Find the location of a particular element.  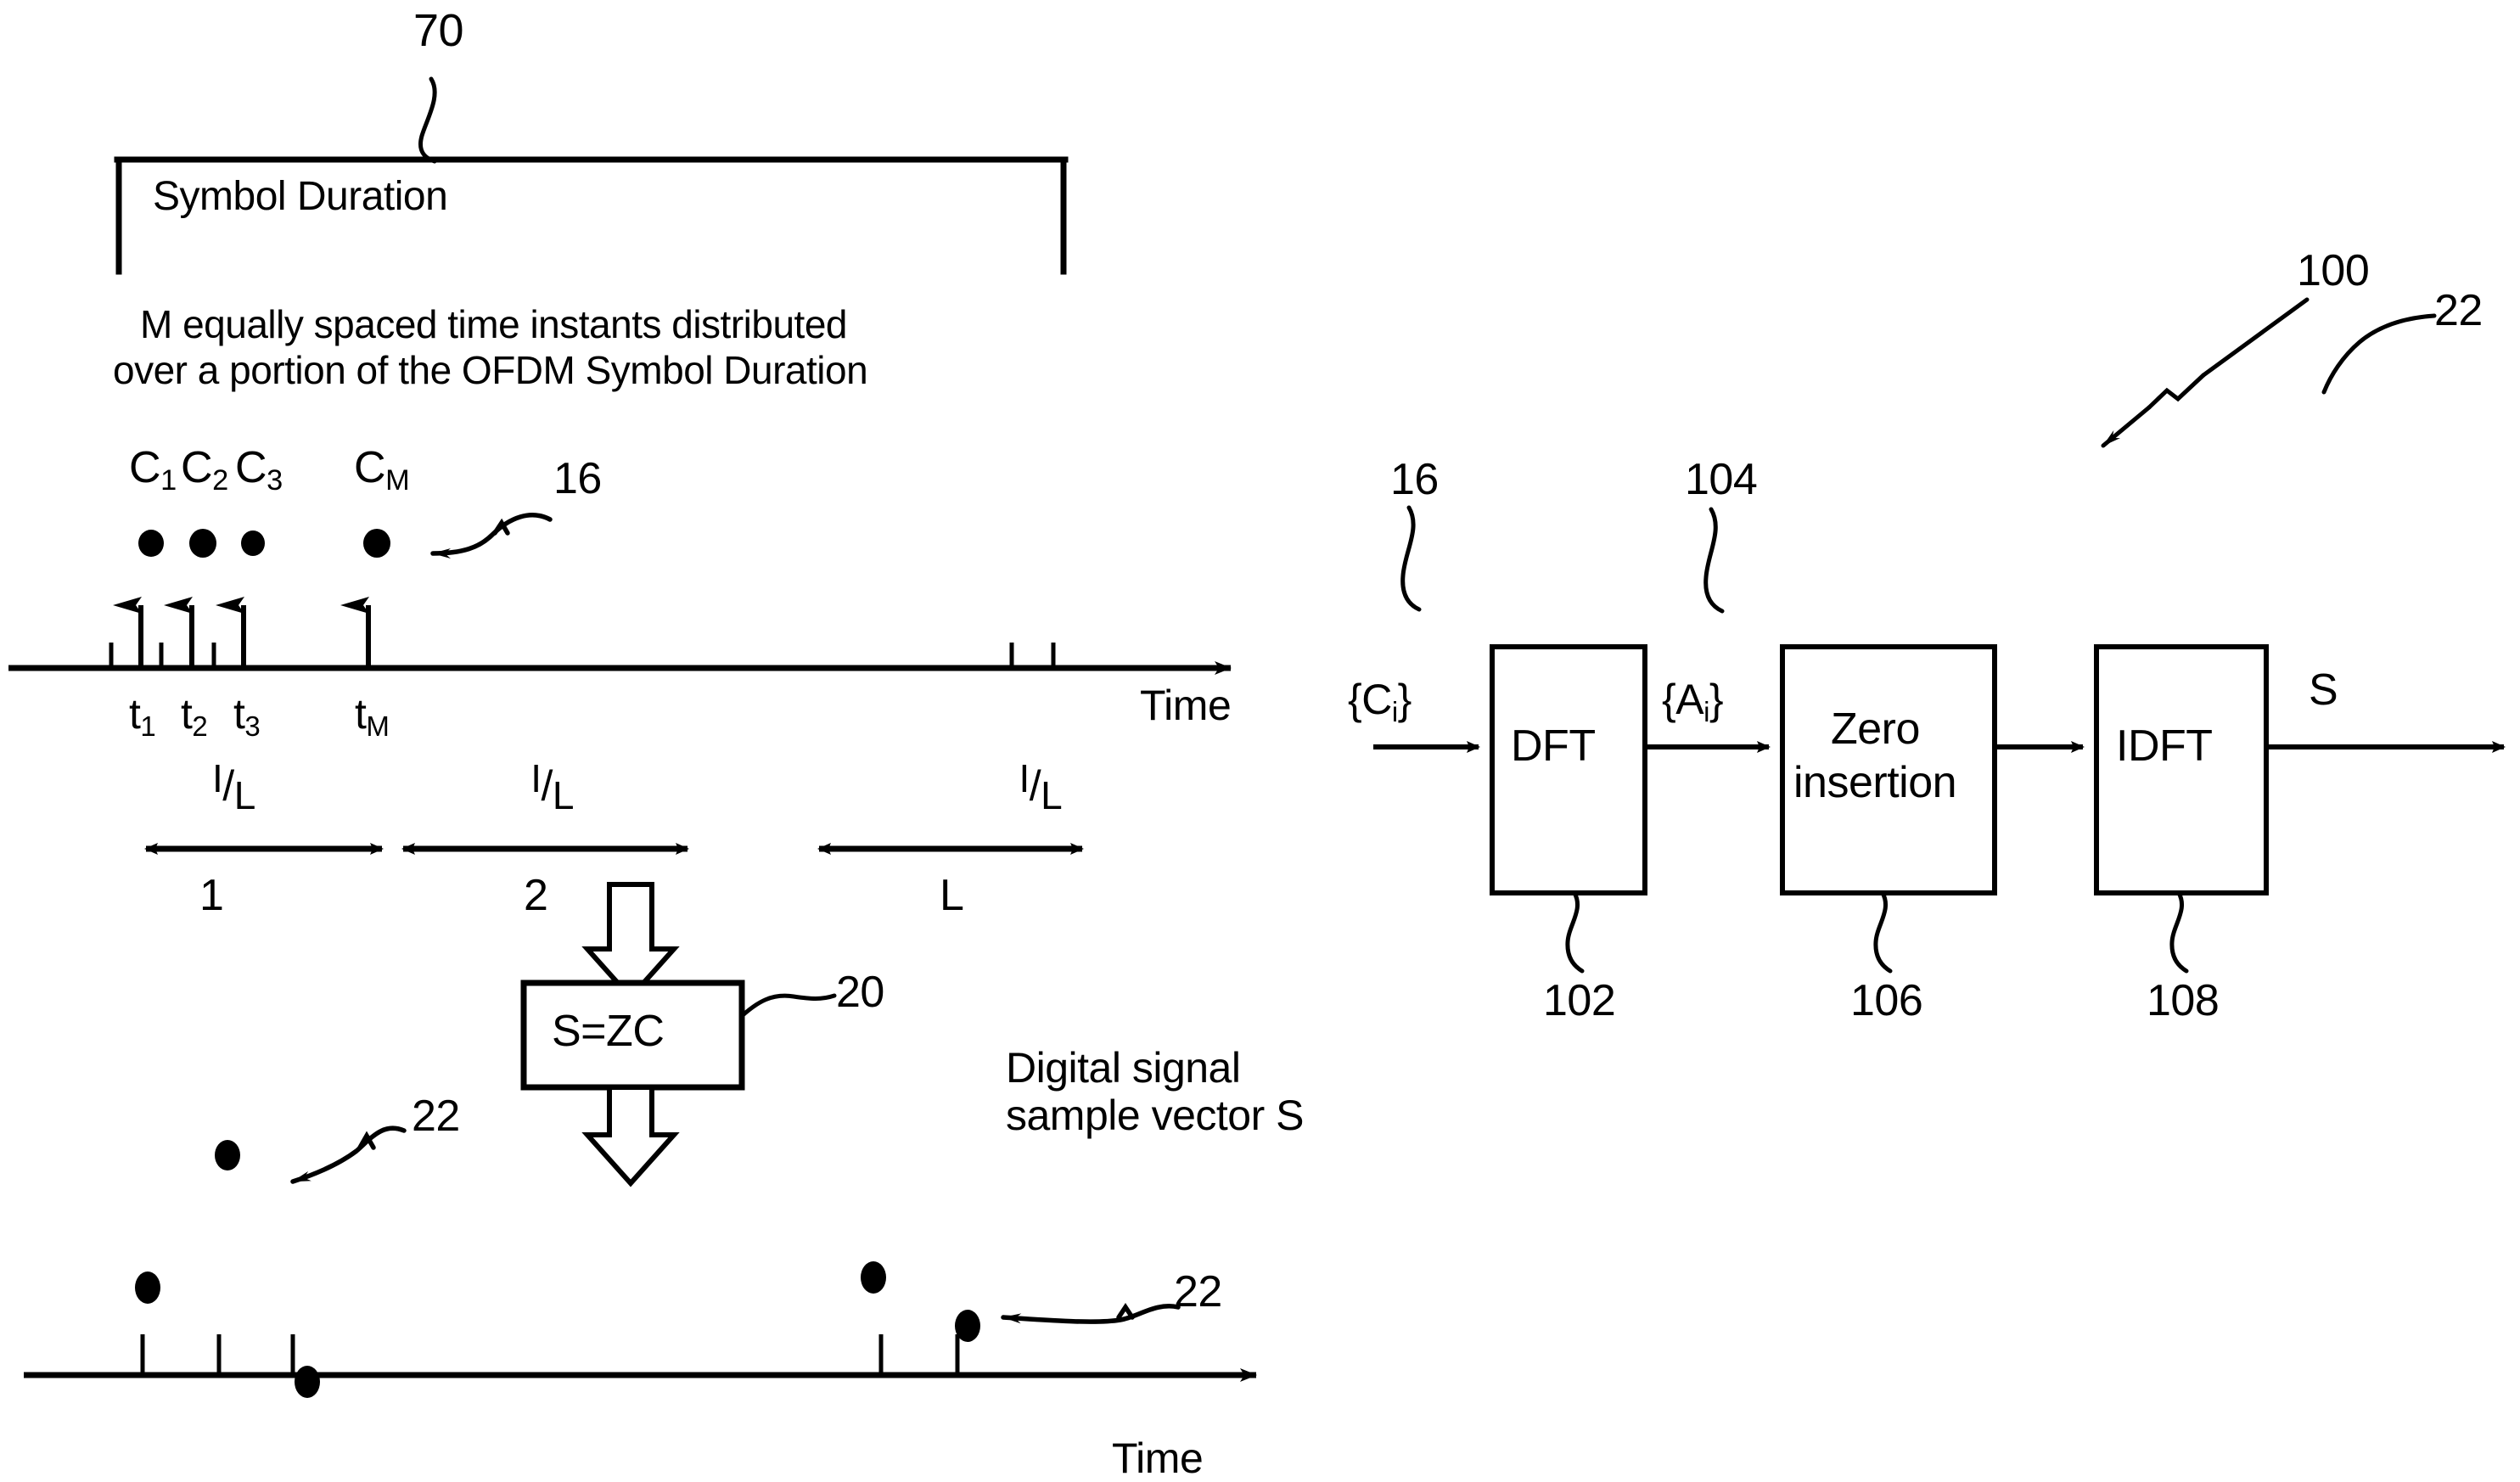

t1-base: t is located at coordinates (135, 714).